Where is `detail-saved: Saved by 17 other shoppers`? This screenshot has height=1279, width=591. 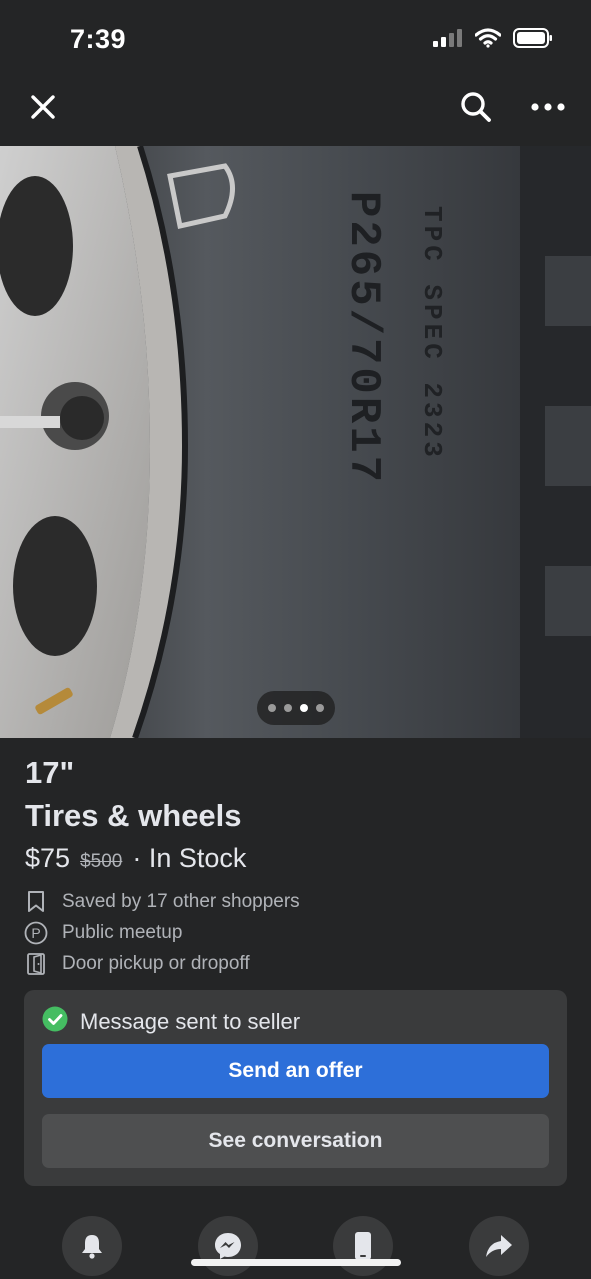
detail-saved: Saved by 17 other shoppers is located at coordinates (162, 902).